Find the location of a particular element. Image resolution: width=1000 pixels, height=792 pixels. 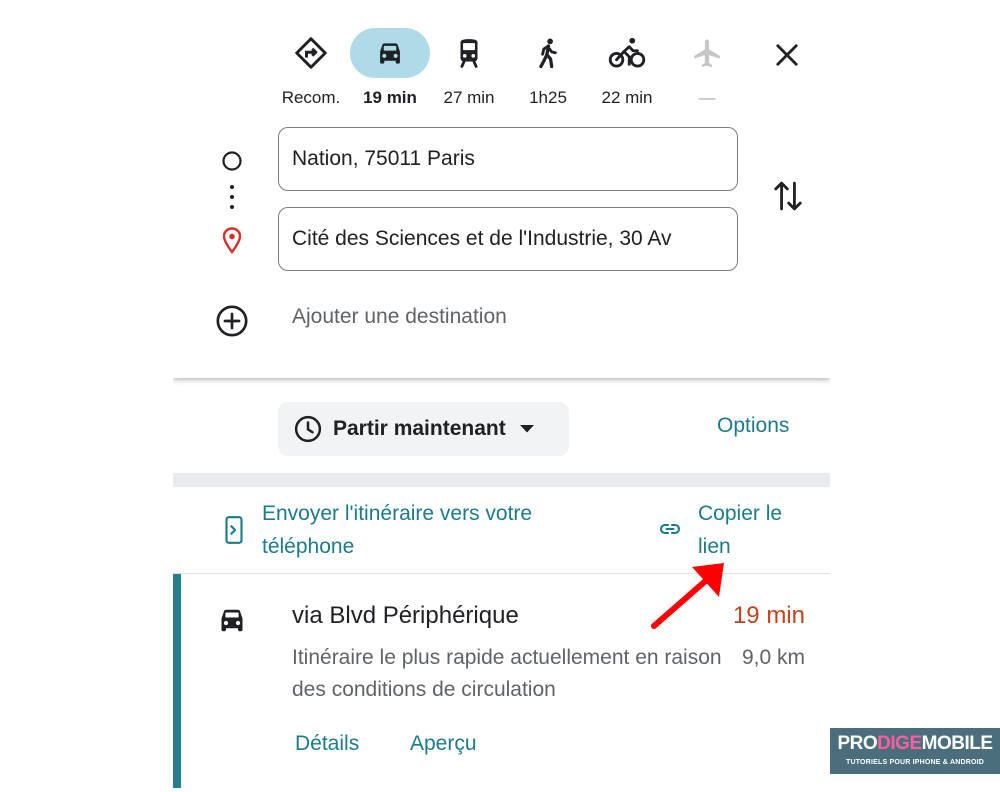

dropdown-triangle-icon is located at coordinates (526, 429).